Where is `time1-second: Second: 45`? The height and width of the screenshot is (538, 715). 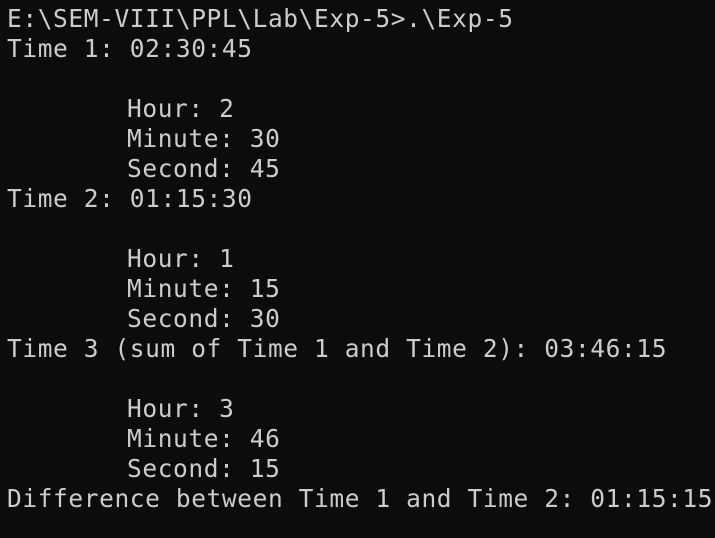 time1-second: Second: 45 is located at coordinates (204, 168).